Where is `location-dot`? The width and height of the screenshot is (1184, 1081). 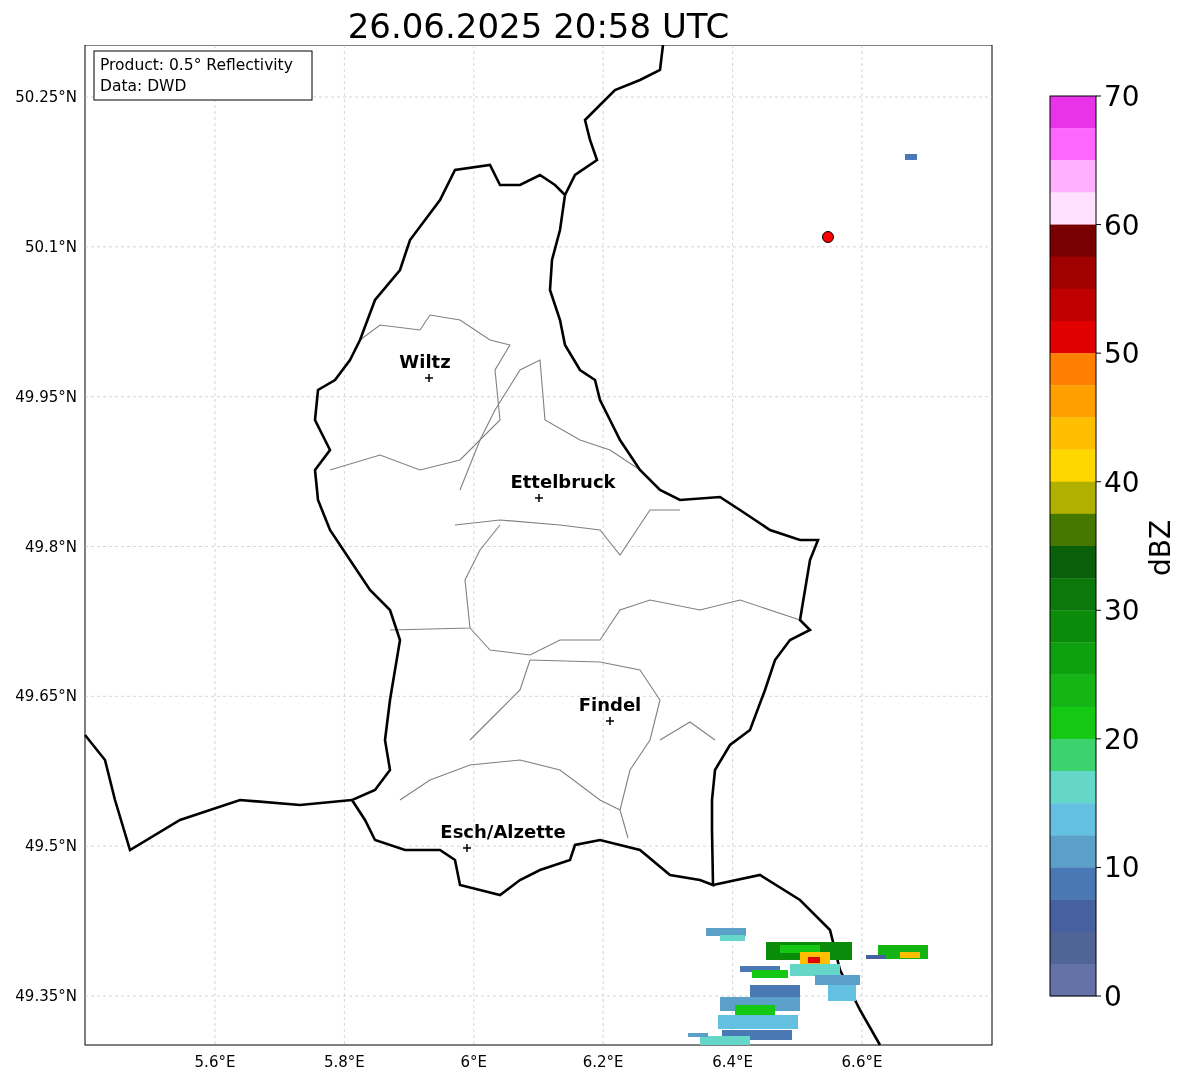 location-dot is located at coordinates (828, 237).